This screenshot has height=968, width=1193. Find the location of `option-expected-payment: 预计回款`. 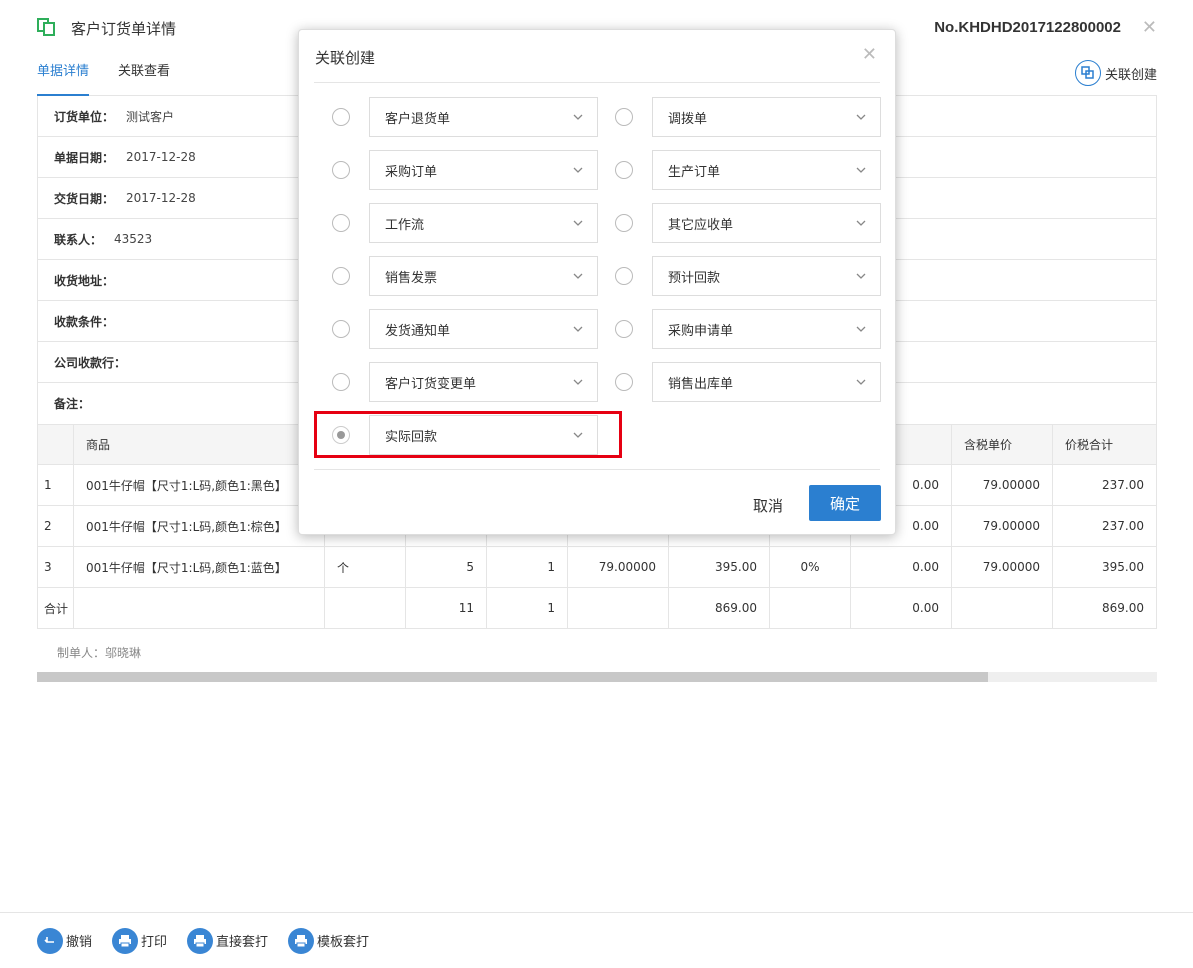

option-expected-payment: 预计回款 is located at coordinates (748, 276).